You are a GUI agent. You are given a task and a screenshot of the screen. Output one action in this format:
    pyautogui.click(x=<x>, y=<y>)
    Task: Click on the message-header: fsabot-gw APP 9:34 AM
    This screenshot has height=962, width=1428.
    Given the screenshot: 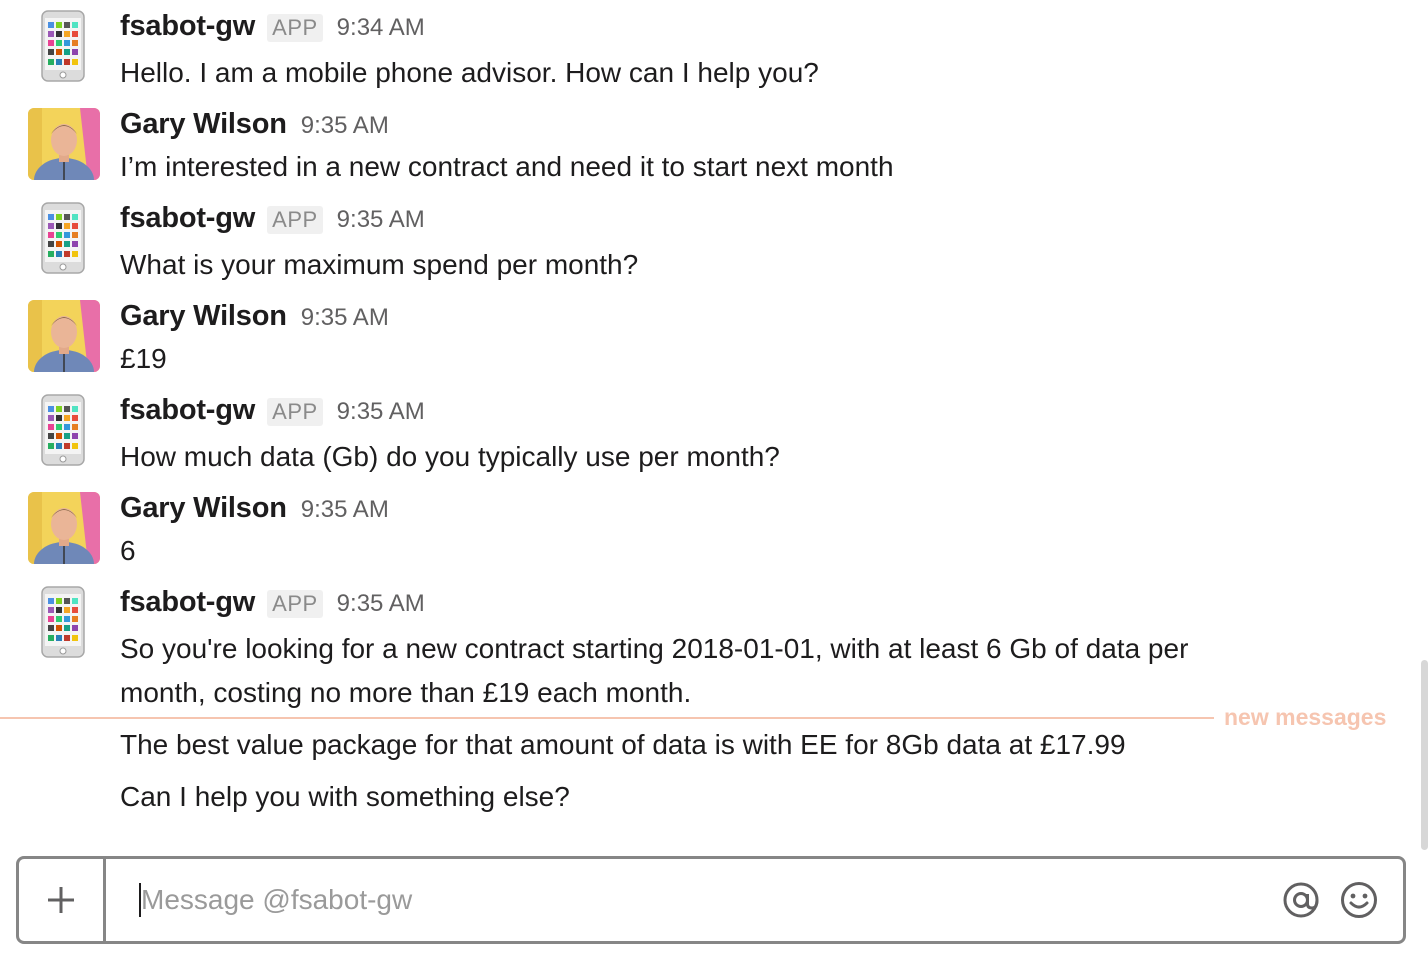 What is the action you would take?
    pyautogui.click(x=272, y=26)
    